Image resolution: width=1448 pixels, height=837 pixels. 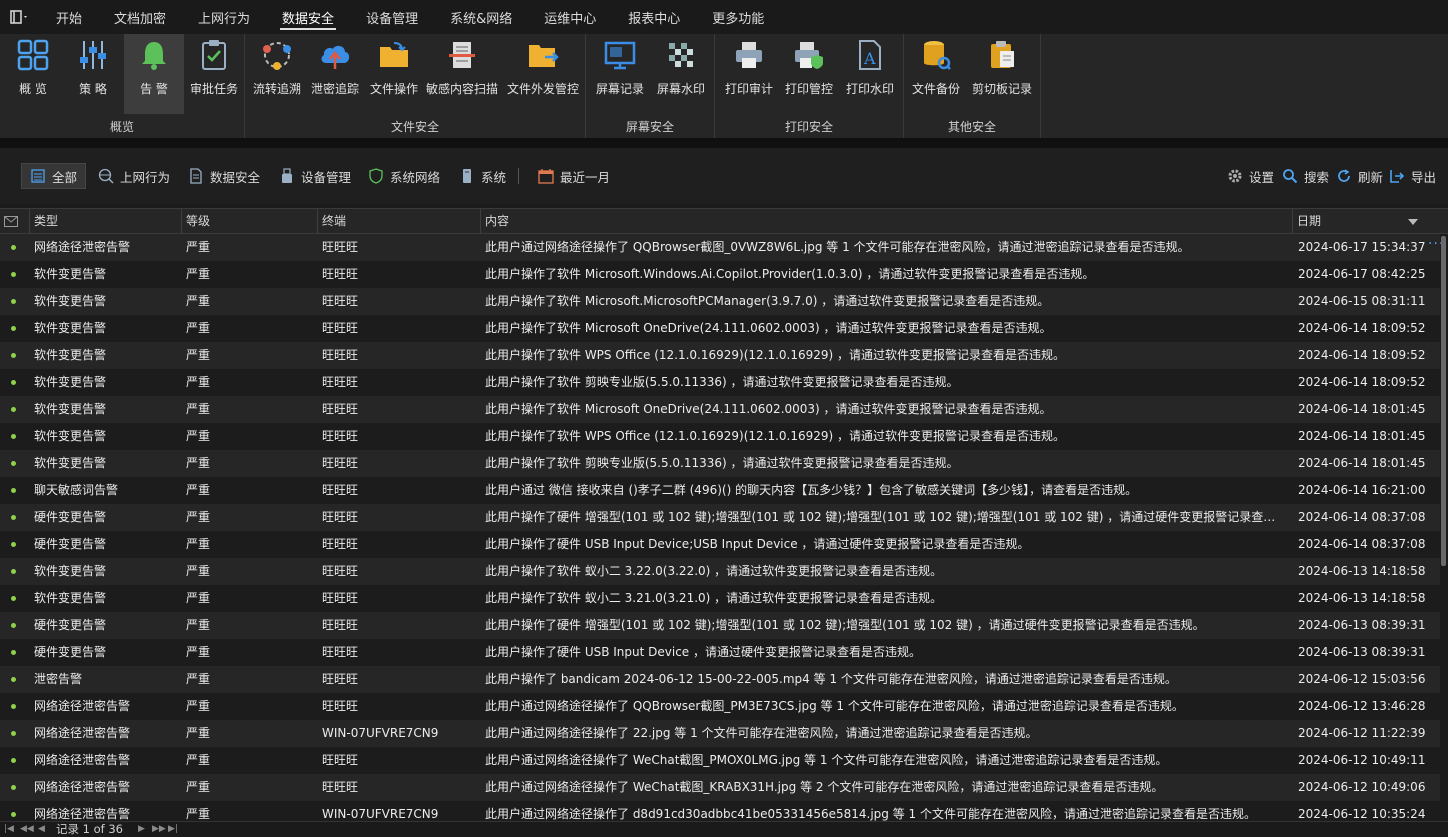 I want to click on first-page-icon: |◀, so click(x=9, y=829).